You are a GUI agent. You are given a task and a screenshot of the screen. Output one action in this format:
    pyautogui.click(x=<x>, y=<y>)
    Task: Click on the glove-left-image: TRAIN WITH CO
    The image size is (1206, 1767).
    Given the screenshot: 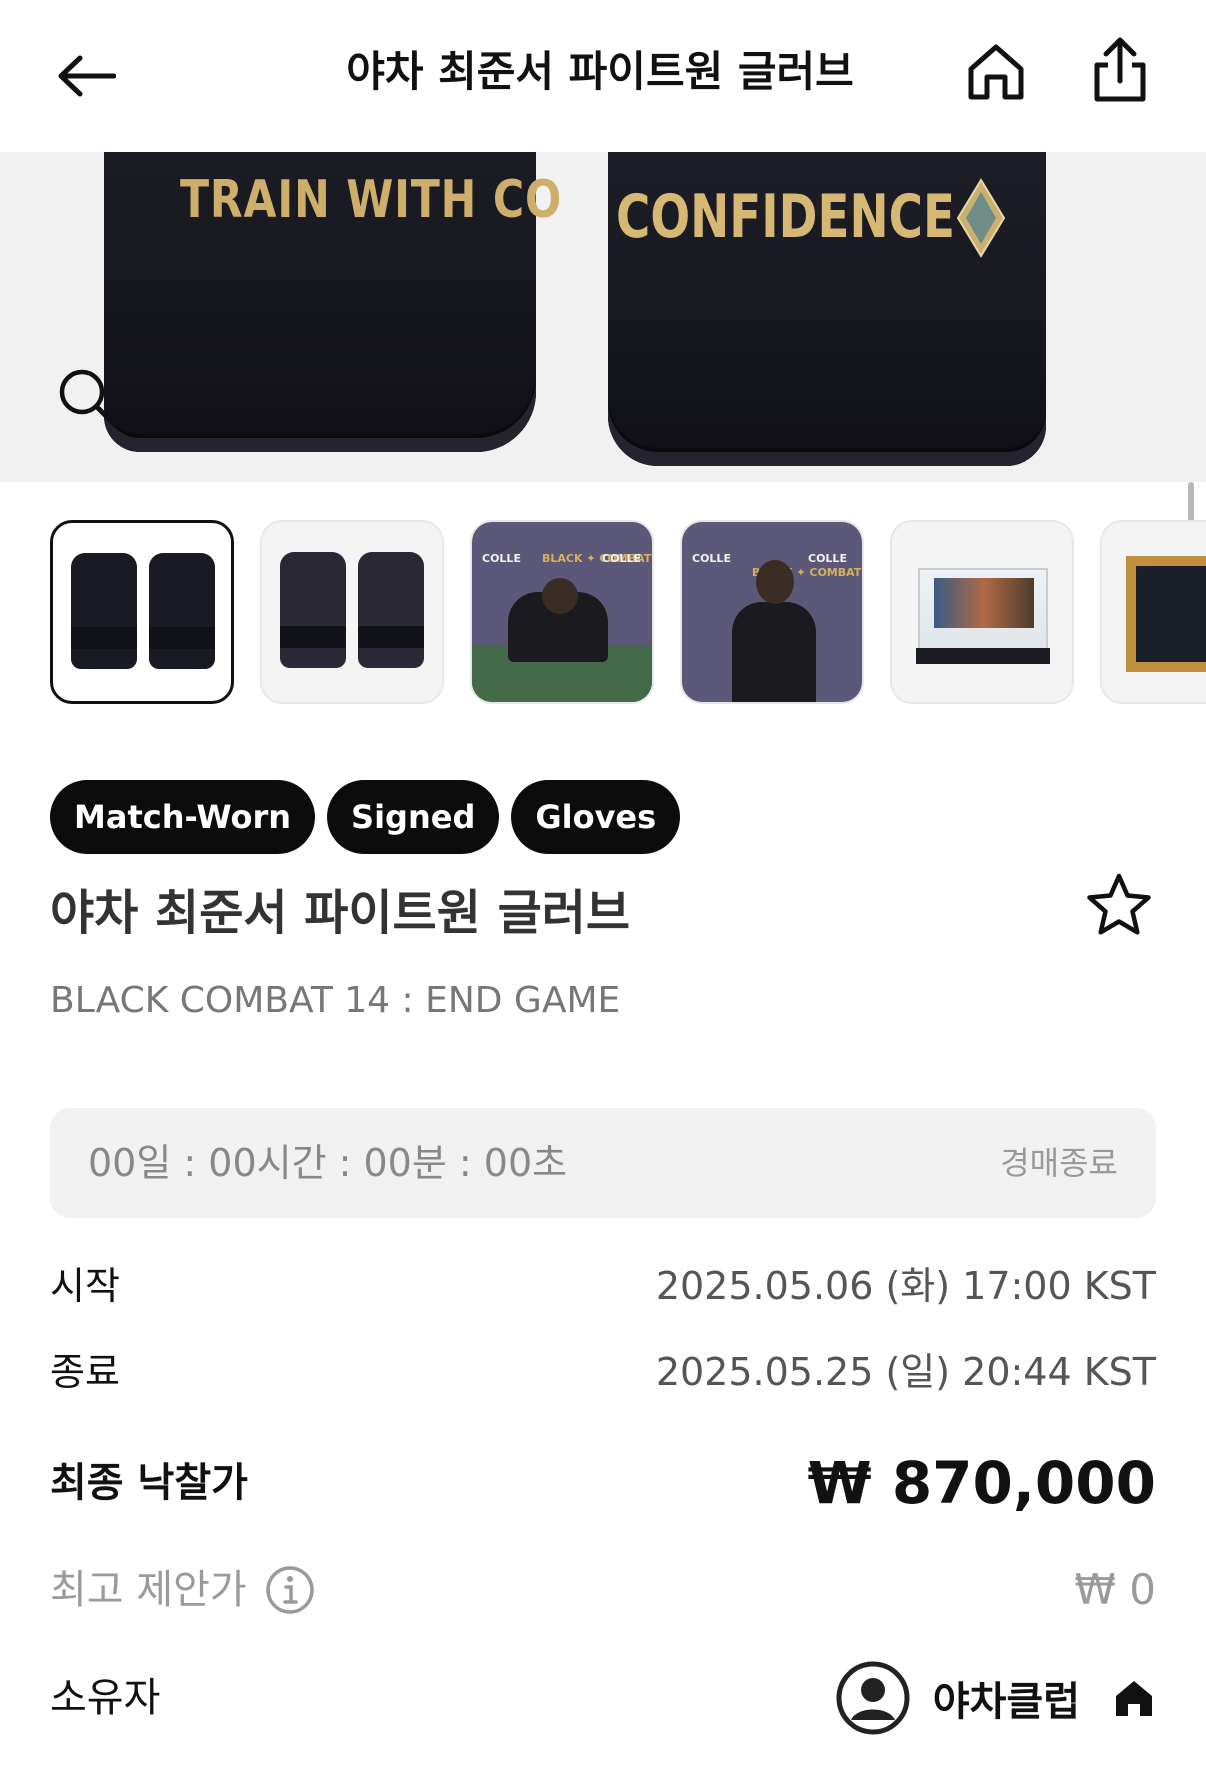 What is the action you would take?
    pyautogui.click(x=332, y=302)
    